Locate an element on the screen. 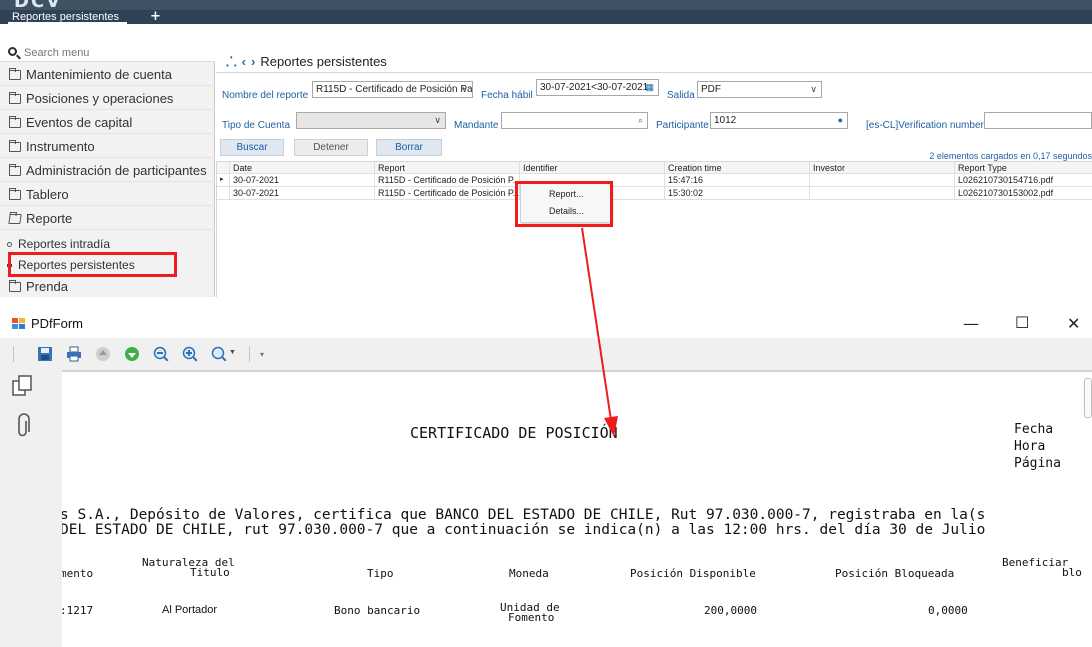  attachment-icon is located at coordinates (23, 426).